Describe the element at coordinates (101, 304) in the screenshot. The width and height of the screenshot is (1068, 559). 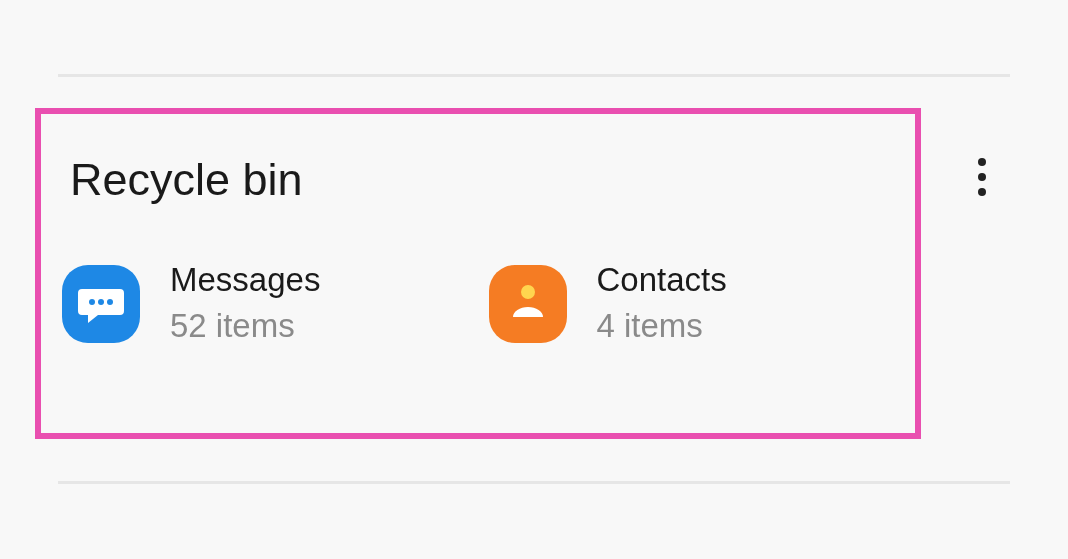
I see `chat-bubble-icon` at that location.